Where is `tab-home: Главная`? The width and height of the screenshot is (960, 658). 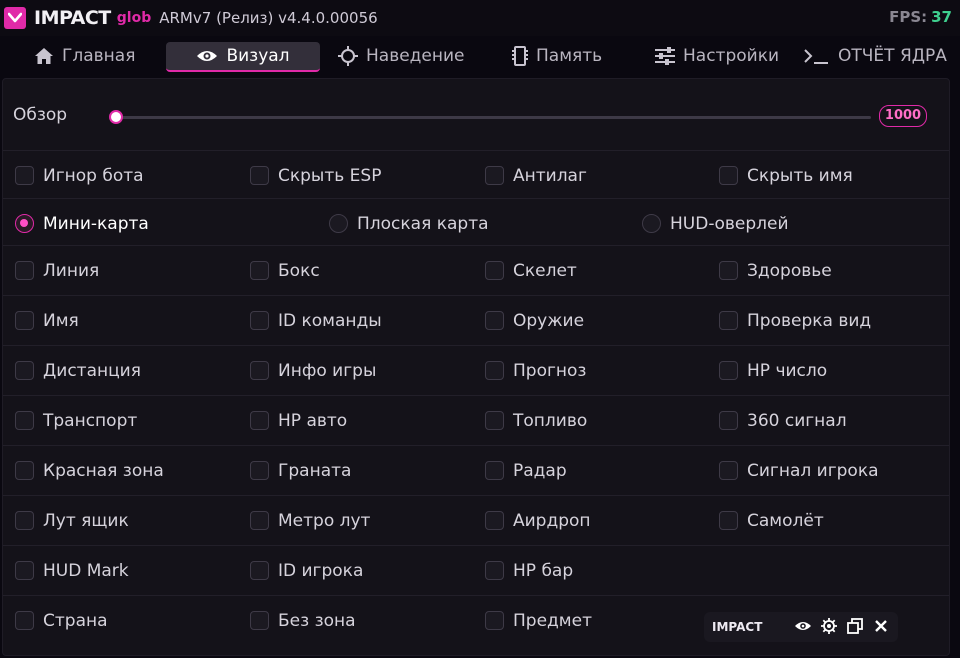 tab-home: Главная is located at coordinates (84, 56).